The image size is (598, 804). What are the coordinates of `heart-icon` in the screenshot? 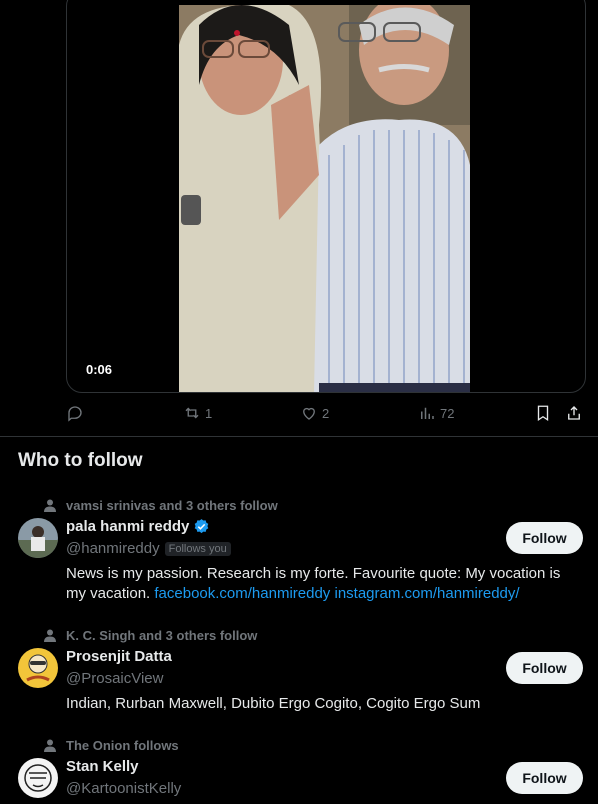 It's located at (309, 413).